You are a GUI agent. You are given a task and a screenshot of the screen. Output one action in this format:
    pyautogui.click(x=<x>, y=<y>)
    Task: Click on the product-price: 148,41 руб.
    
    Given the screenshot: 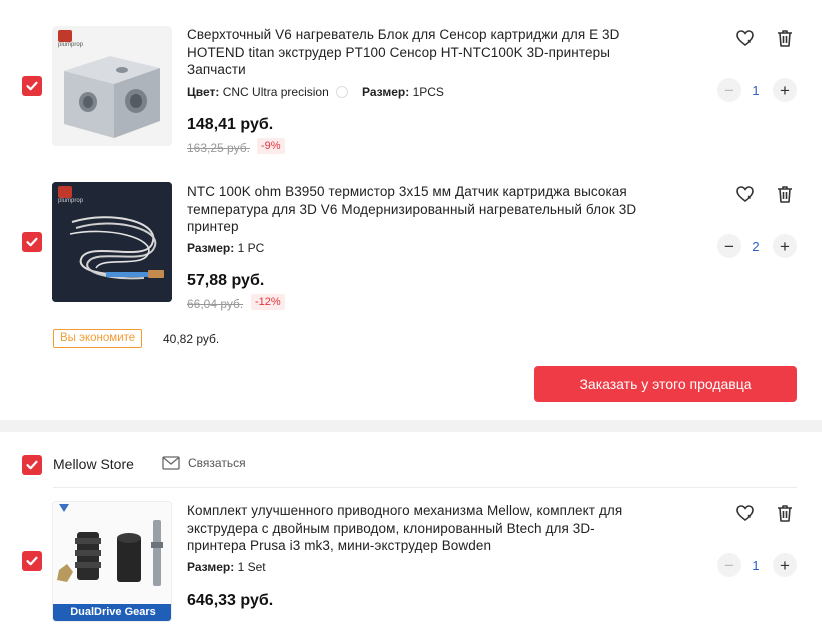 What is the action you would take?
    pyautogui.click(x=230, y=124)
    